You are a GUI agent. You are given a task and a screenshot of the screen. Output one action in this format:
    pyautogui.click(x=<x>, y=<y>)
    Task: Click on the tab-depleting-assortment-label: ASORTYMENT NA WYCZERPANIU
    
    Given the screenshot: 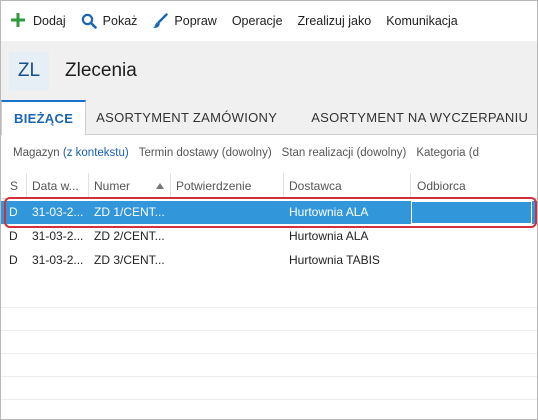 What is the action you would take?
    pyautogui.click(x=420, y=117)
    